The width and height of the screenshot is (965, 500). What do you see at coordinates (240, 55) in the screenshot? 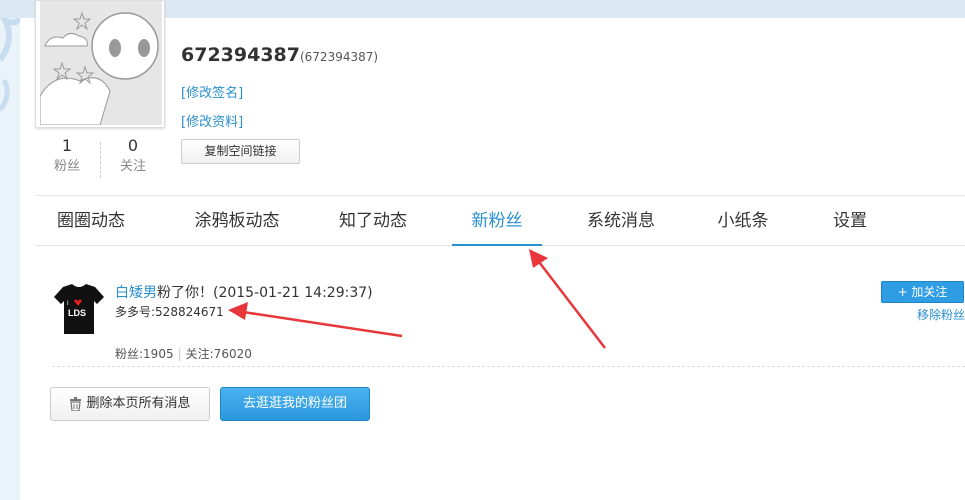
I see `user-id-value: 672394387` at bounding box center [240, 55].